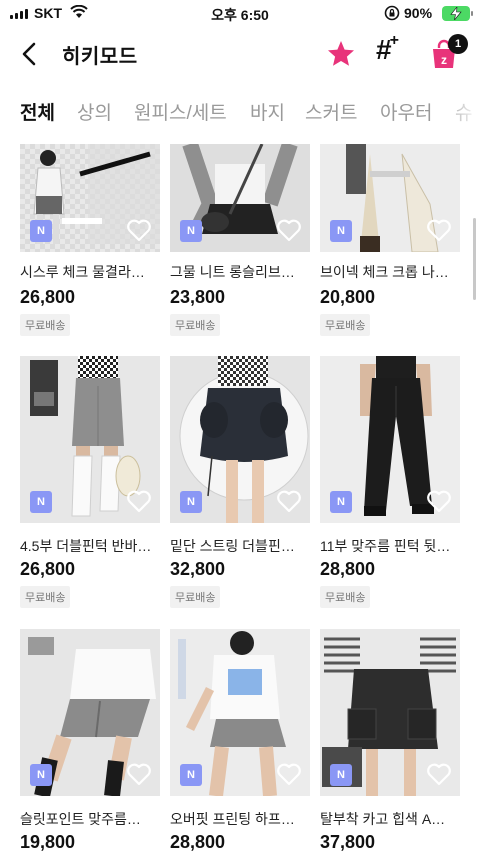  What do you see at coordinates (331, 111) in the screenshot?
I see `tab-skirts: 스커트` at bounding box center [331, 111].